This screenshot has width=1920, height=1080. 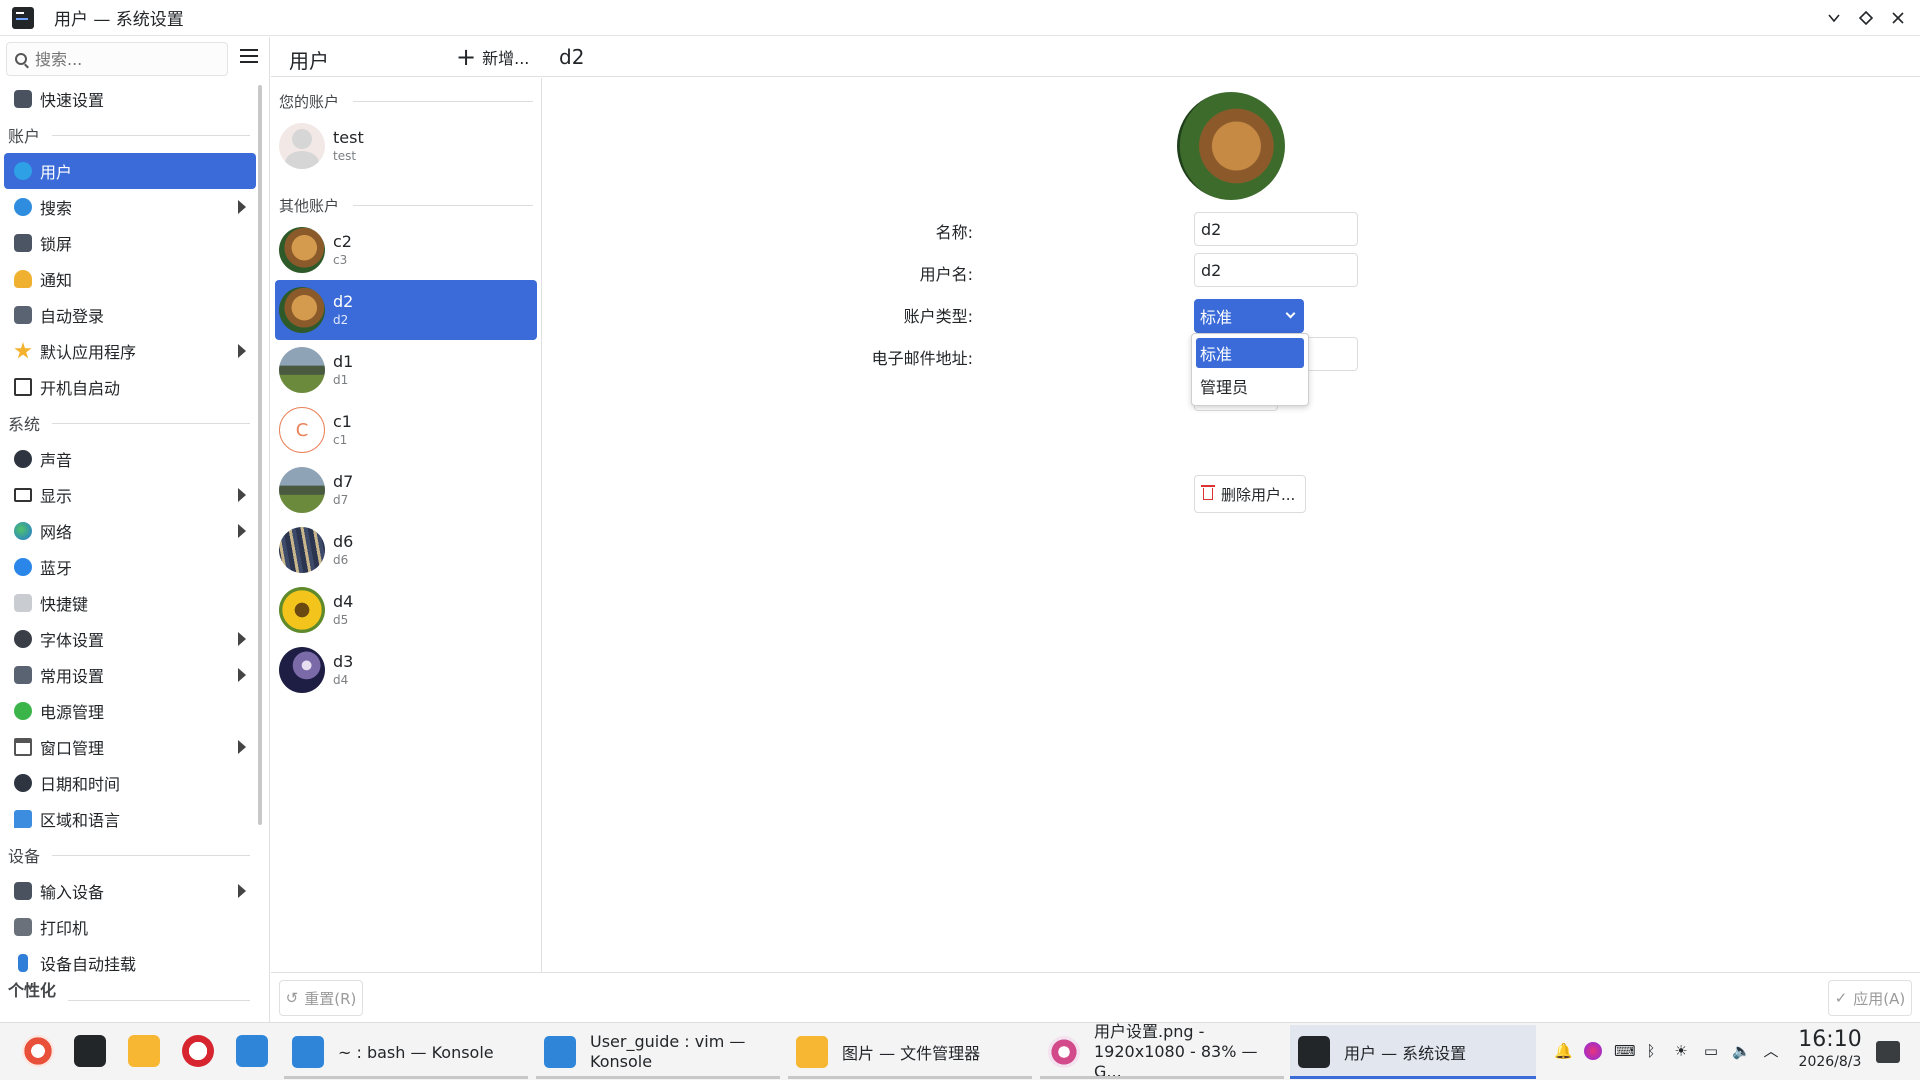 I want to click on sidebar-item-network: 网络, so click(x=130, y=531).